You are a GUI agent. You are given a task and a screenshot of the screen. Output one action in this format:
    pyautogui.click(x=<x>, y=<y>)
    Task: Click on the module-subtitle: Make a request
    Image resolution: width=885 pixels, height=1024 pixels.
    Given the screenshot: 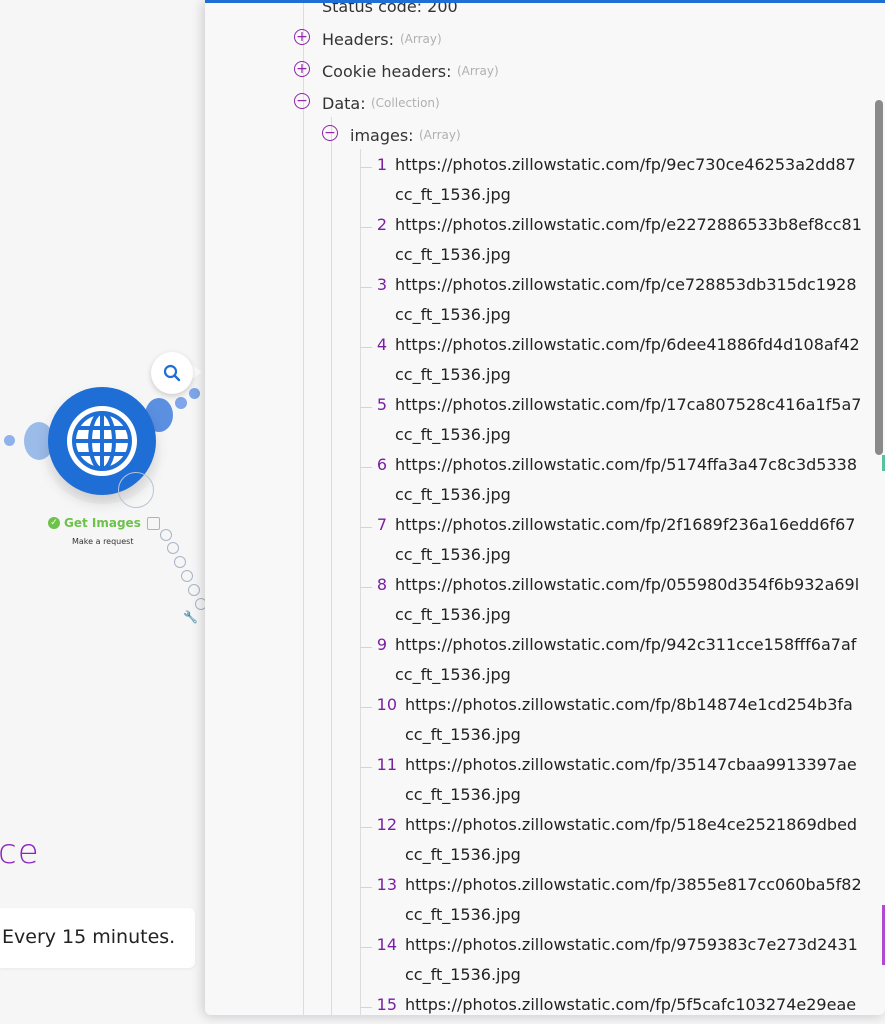 What is the action you would take?
    pyautogui.click(x=103, y=541)
    